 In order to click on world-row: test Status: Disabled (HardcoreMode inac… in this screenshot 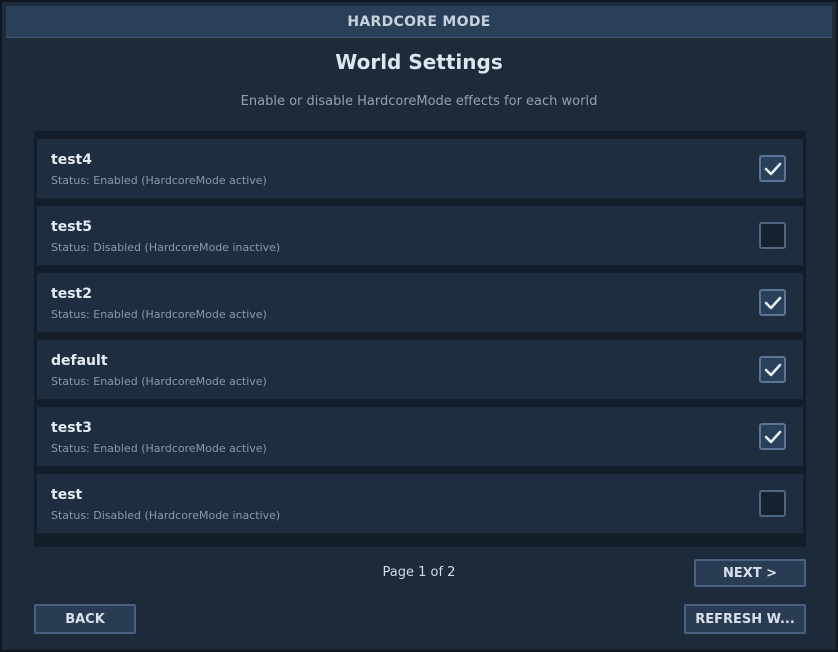, I will do `click(420, 504)`.